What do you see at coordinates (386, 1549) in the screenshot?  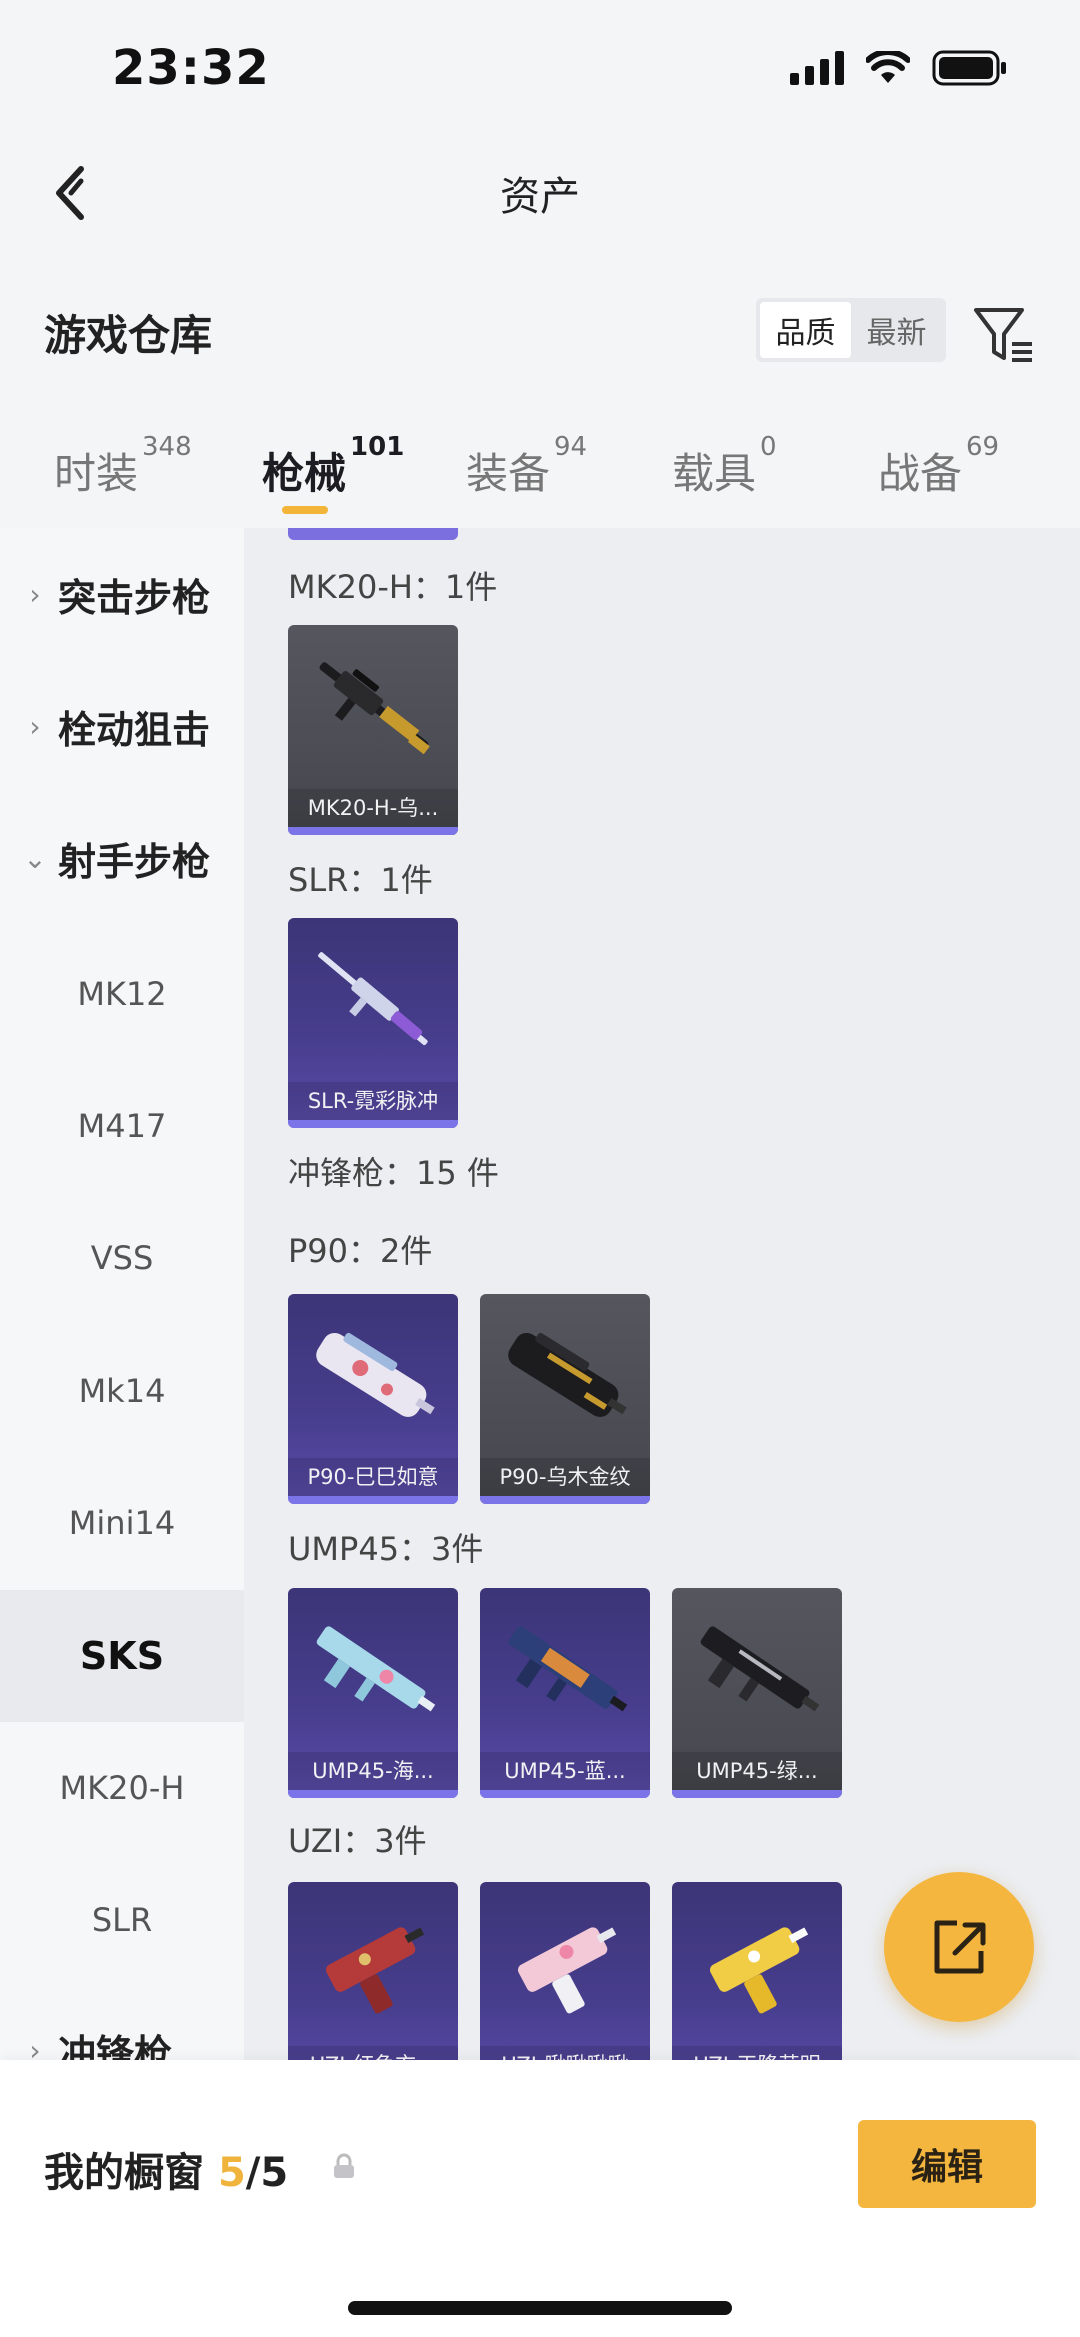 I see `section-label-ump45: UMP45：3件` at bounding box center [386, 1549].